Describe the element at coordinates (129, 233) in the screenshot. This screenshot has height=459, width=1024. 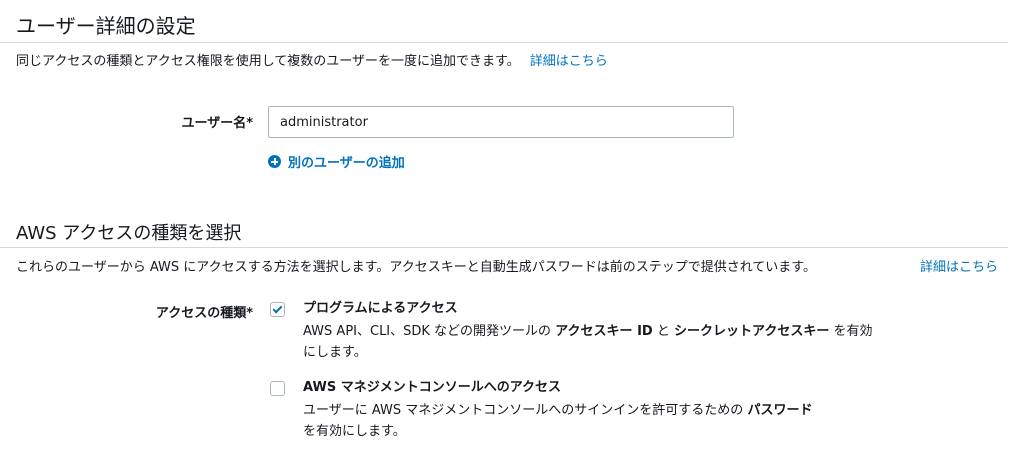
I see `aws-access-title: AWS アクセスの種類を選択` at that location.